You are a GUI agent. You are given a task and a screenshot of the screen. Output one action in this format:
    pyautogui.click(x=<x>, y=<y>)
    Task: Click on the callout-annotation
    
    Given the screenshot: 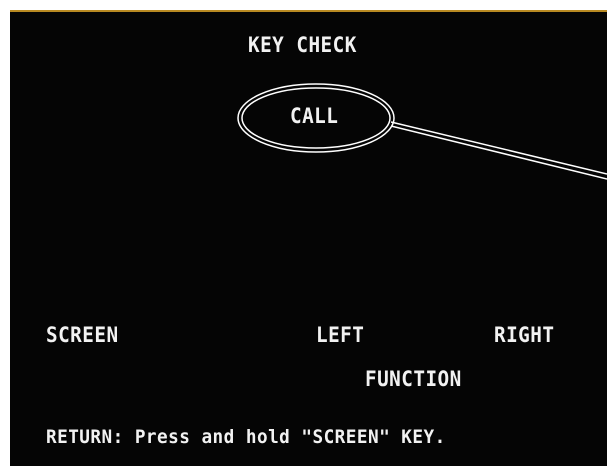 What is the action you would take?
    pyautogui.click(x=422, y=131)
    